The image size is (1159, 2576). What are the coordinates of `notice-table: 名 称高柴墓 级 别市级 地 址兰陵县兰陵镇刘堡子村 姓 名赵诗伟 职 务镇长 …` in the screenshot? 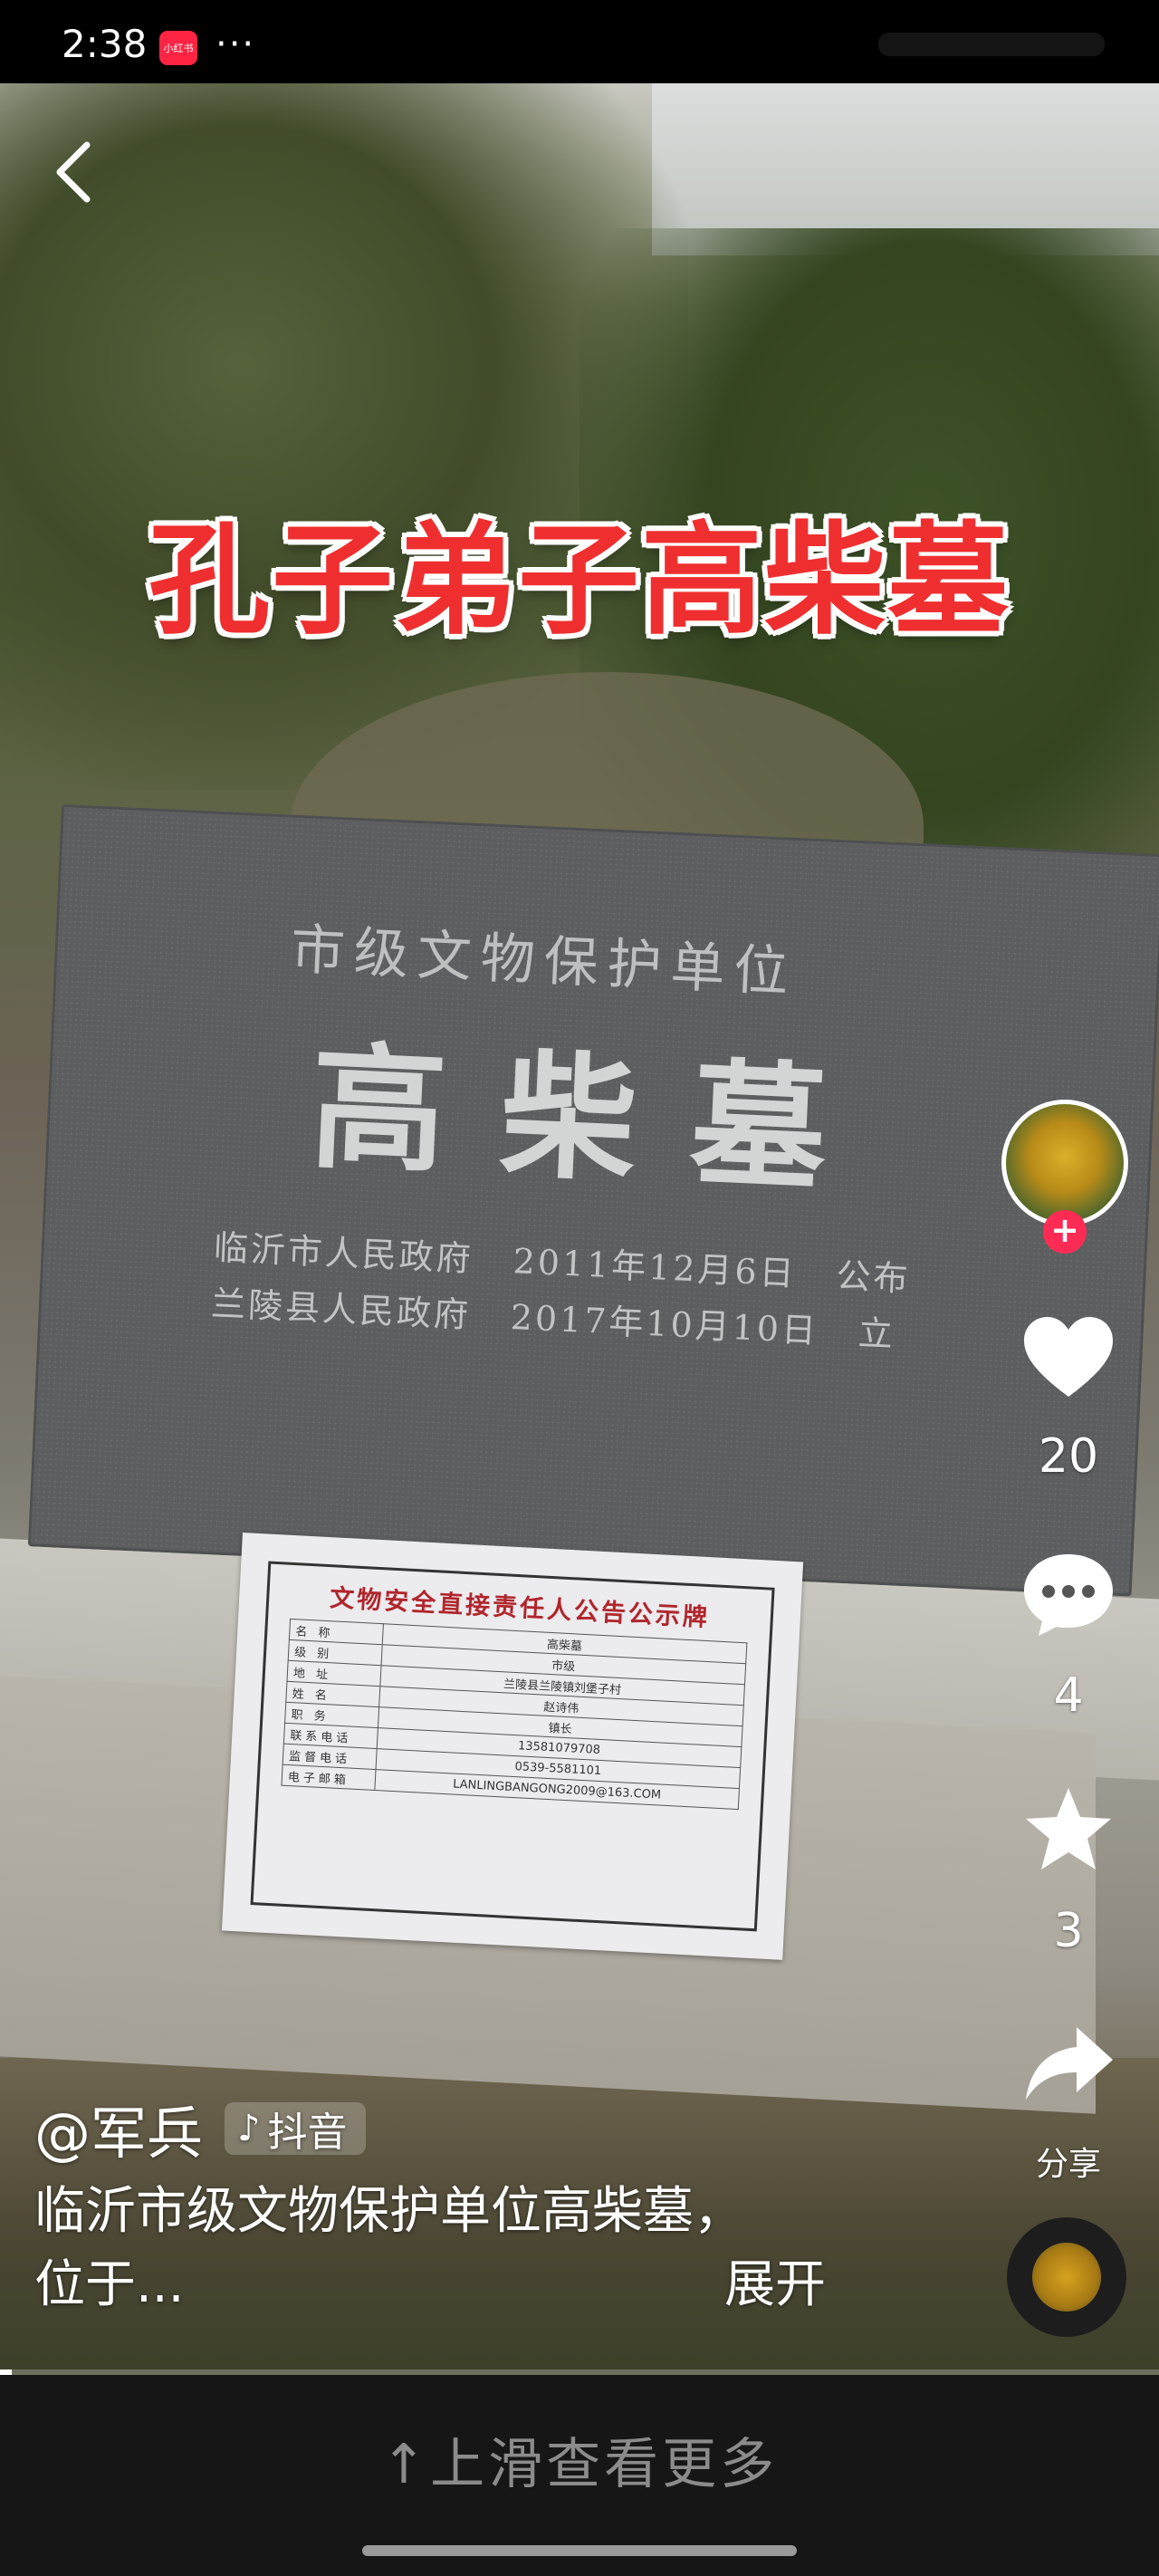 It's located at (514, 1714).